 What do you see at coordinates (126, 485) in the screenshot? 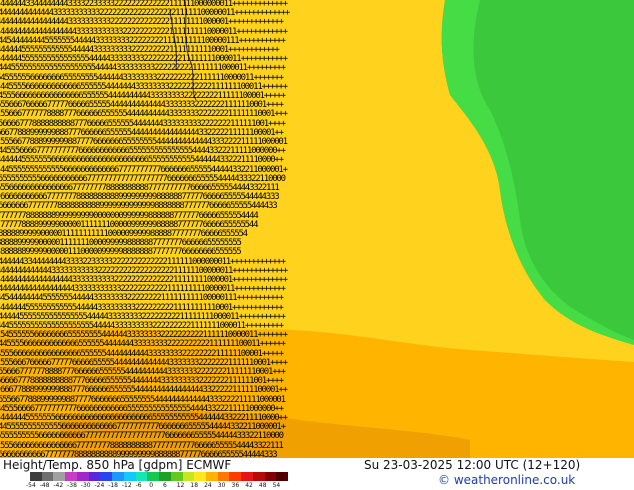
I see `colorbar-tick-label: -12` at bounding box center [126, 485].